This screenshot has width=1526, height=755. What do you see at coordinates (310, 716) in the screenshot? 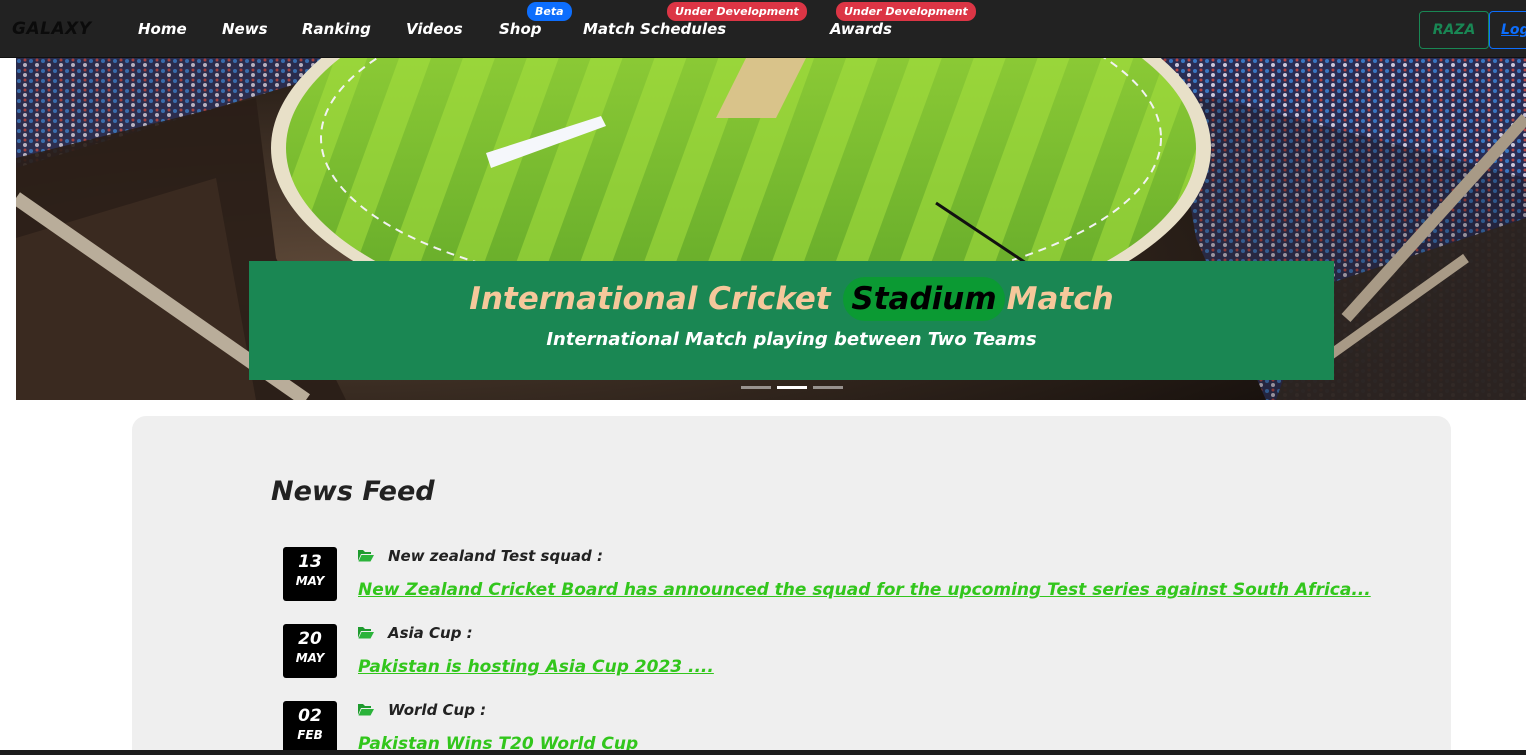
I see `date-day: 02` at bounding box center [310, 716].